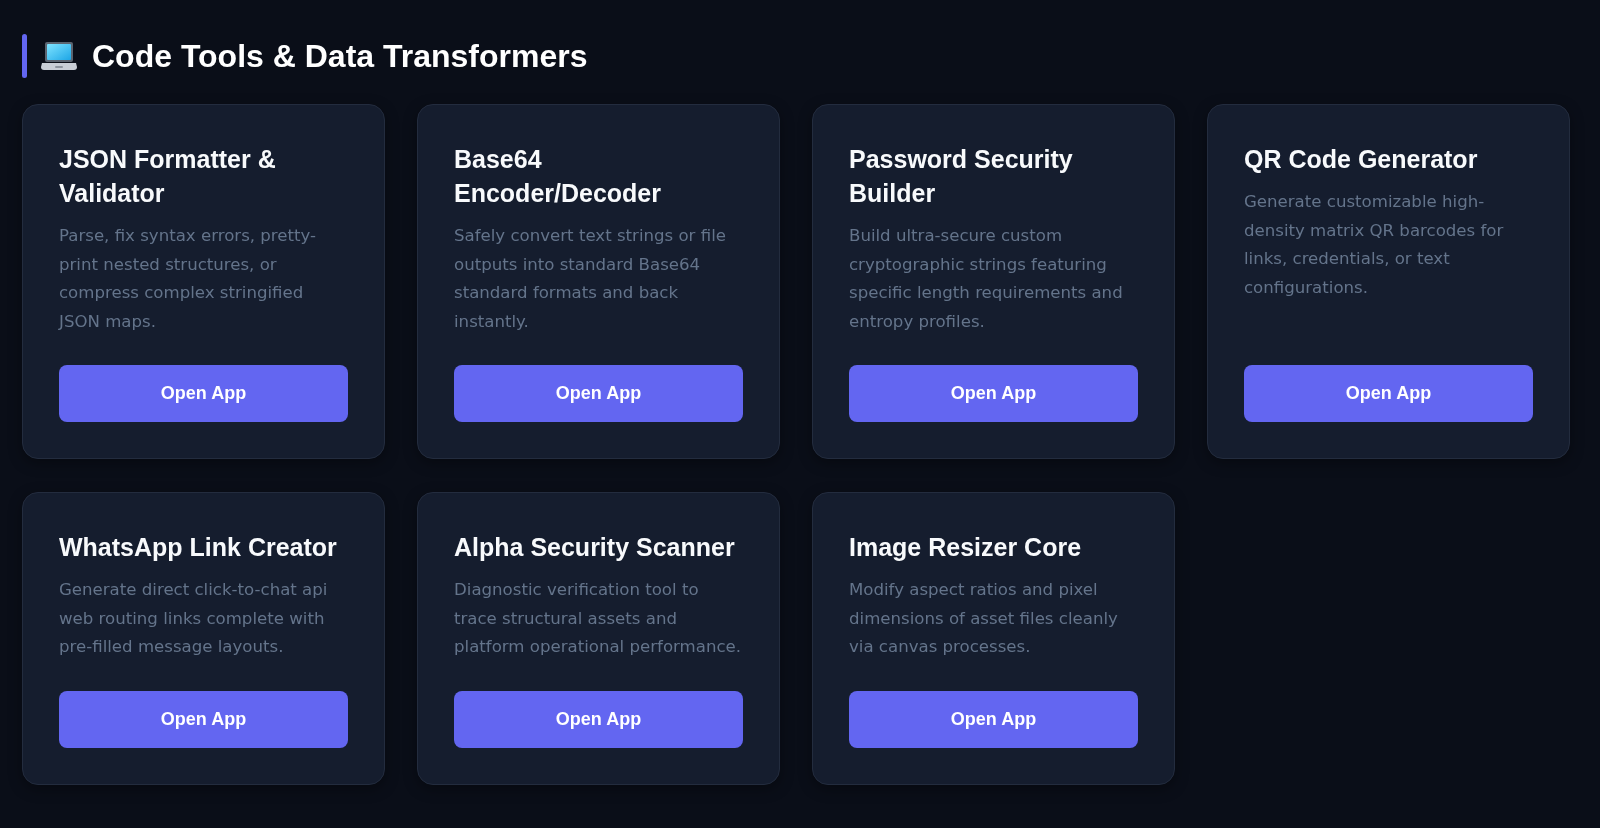 The image size is (1600, 828). I want to click on laptop-icon, so click(59, 56).